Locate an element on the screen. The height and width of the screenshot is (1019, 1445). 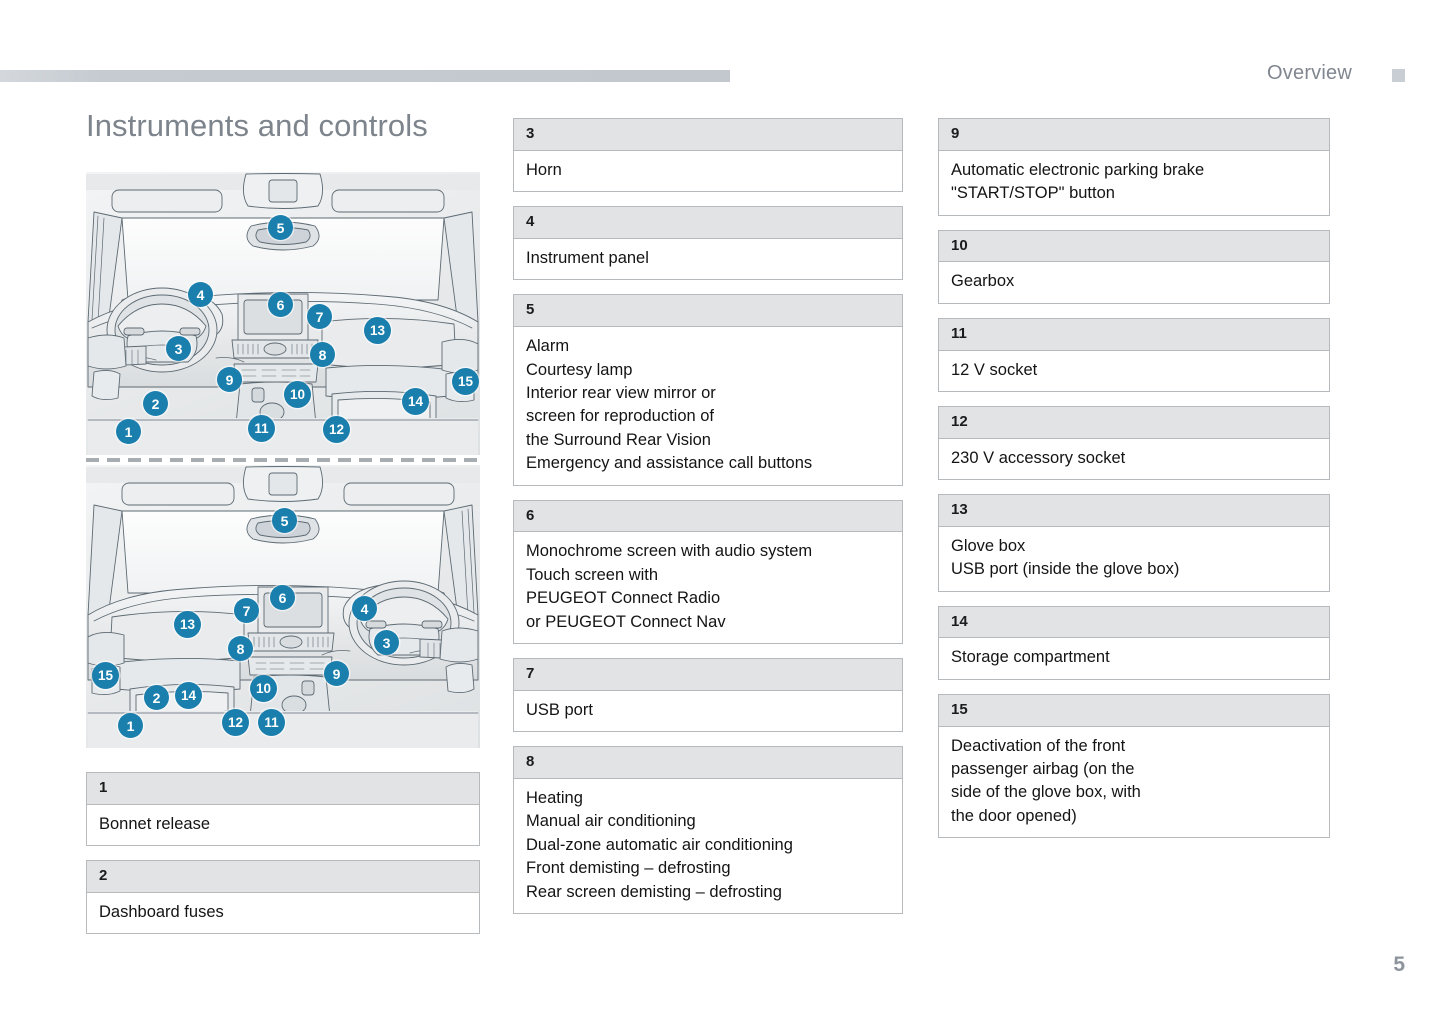
legend-body: Gearbox is located at coordinates (1134, 283).